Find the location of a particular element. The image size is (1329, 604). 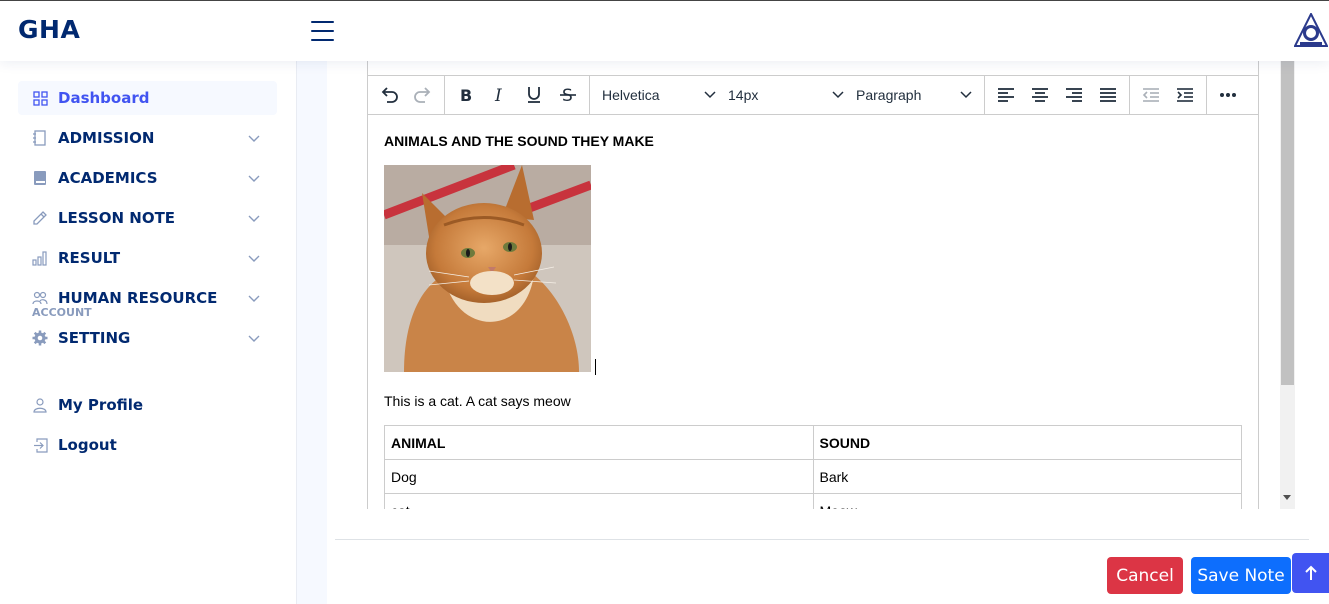

menu-toggle-icon is located at coordinates (322, 31).